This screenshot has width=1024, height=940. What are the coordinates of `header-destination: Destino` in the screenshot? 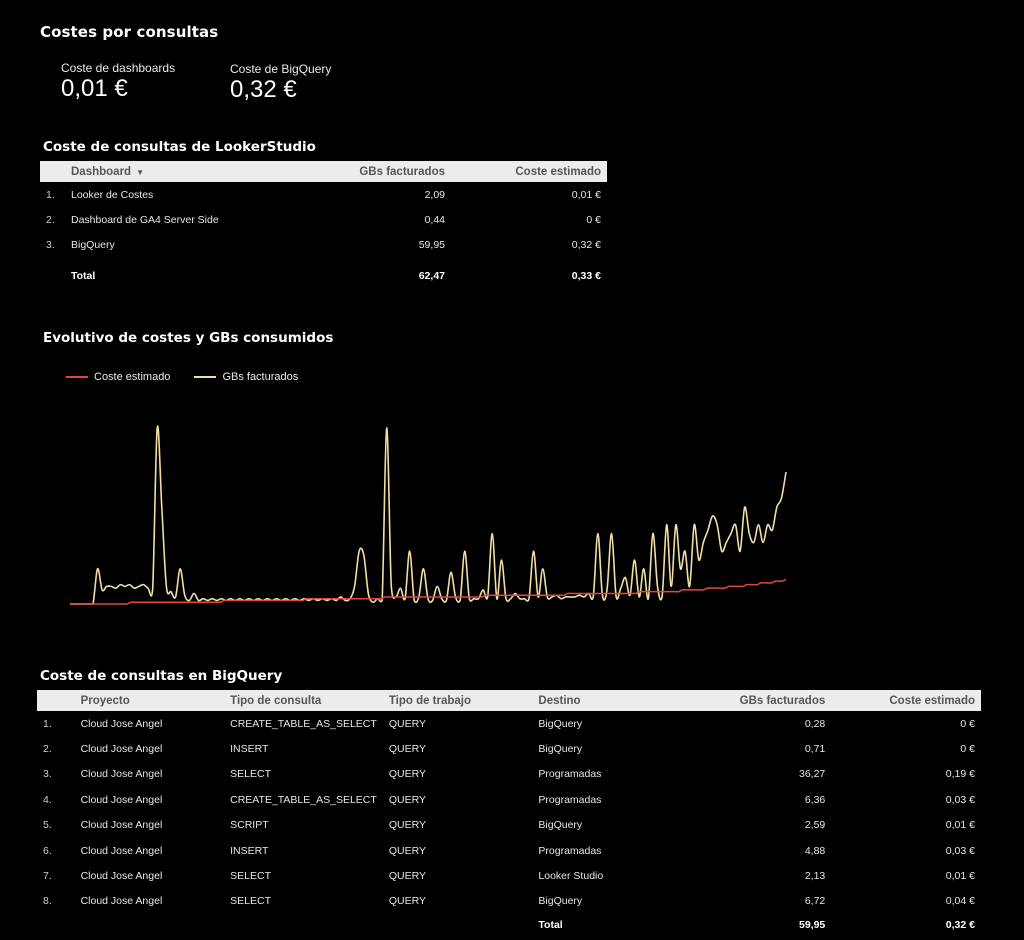 It's located at (607, 700).